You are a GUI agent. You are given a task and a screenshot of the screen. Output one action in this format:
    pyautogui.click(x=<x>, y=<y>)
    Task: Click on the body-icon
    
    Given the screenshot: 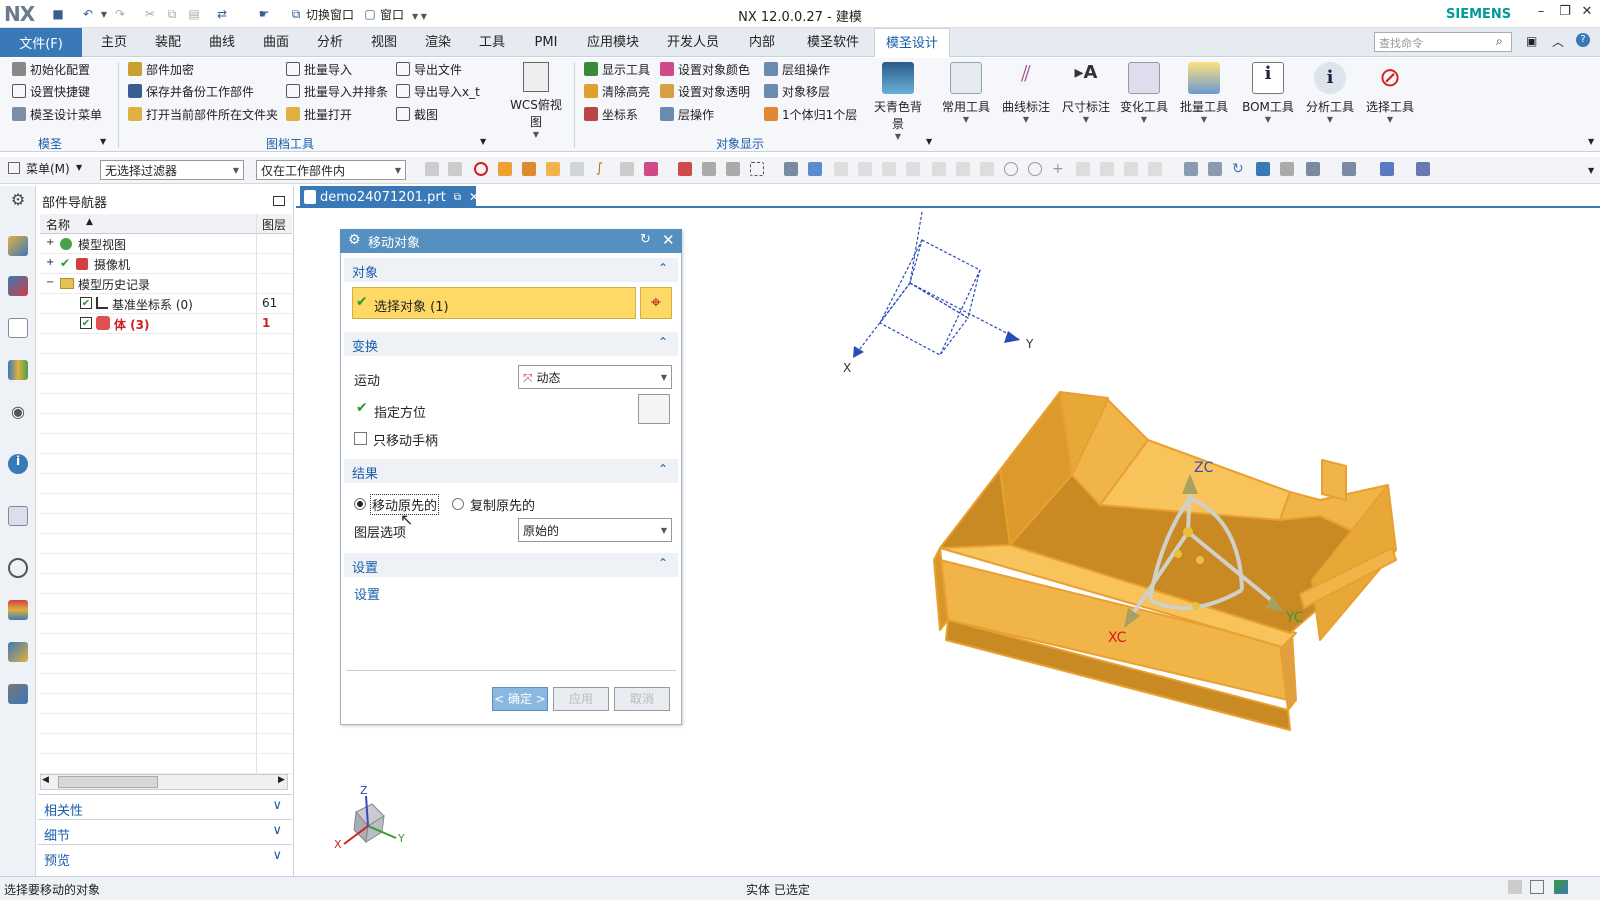 What is the action you would take?
    pyautogui.click(x=553, y=169)
    